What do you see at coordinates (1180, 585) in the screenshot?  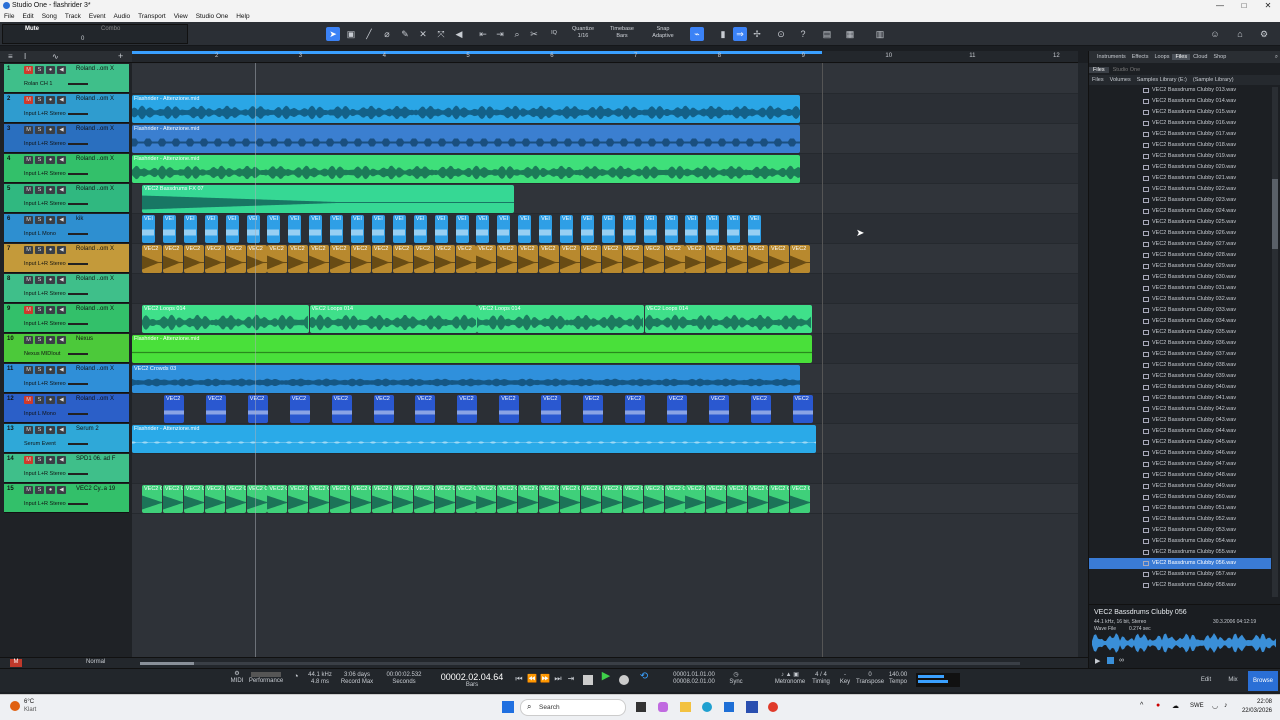 I see `file-list-item: VEC2 Bassdrums Clubby 058.wav` at bounding box center [1180, 585].